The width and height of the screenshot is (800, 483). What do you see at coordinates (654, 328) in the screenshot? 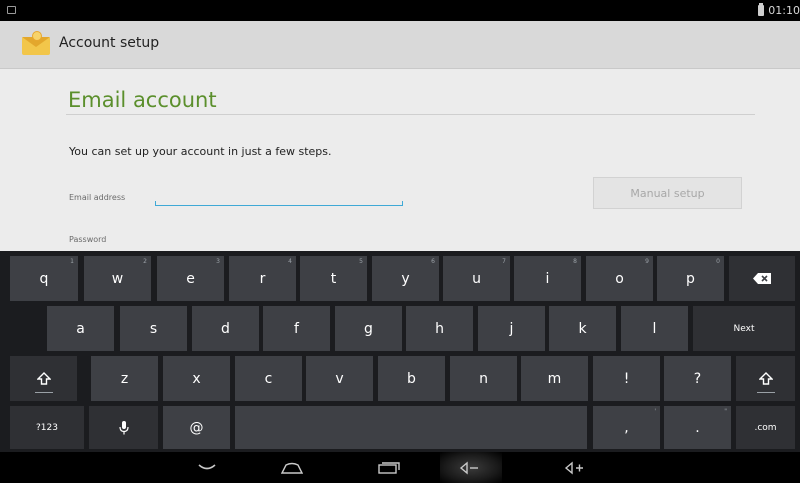
I see `key-l: l` at bounding box center [654, 328].